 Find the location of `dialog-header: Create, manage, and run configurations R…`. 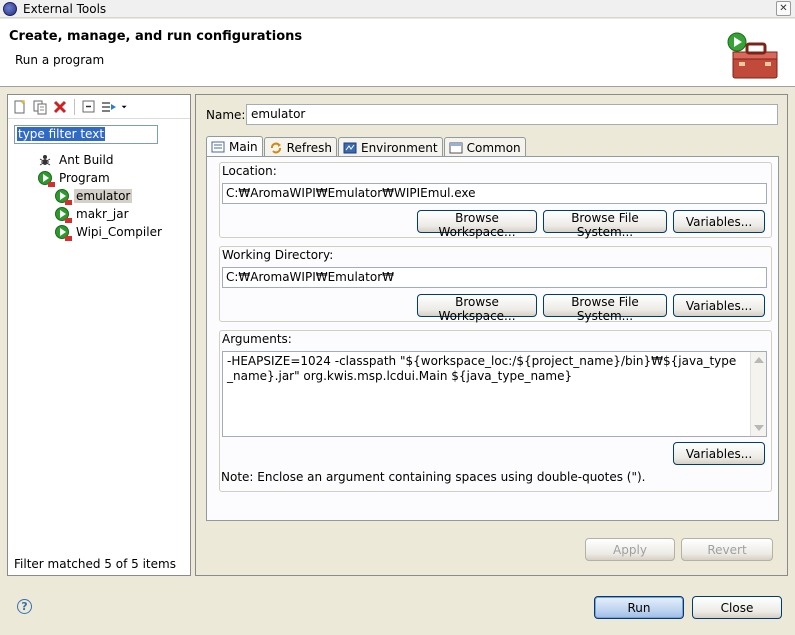

dialog-header: Create, manage, and run configurations R… is located at coordinates (397, 53).